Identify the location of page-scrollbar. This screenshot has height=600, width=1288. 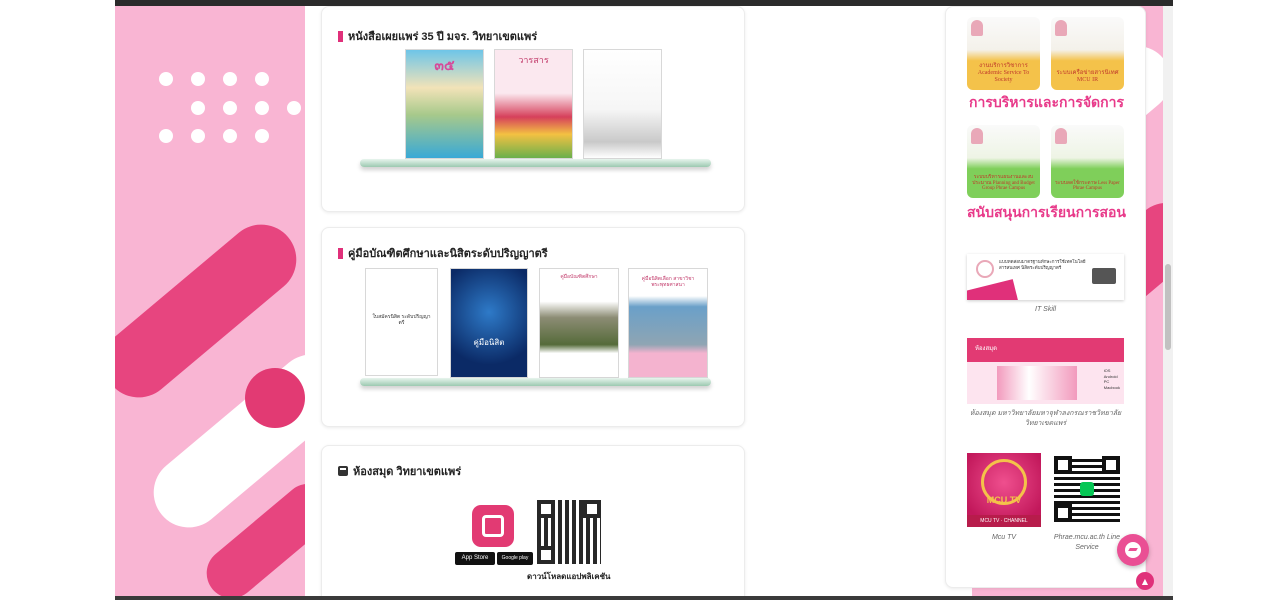
(1168, 301).